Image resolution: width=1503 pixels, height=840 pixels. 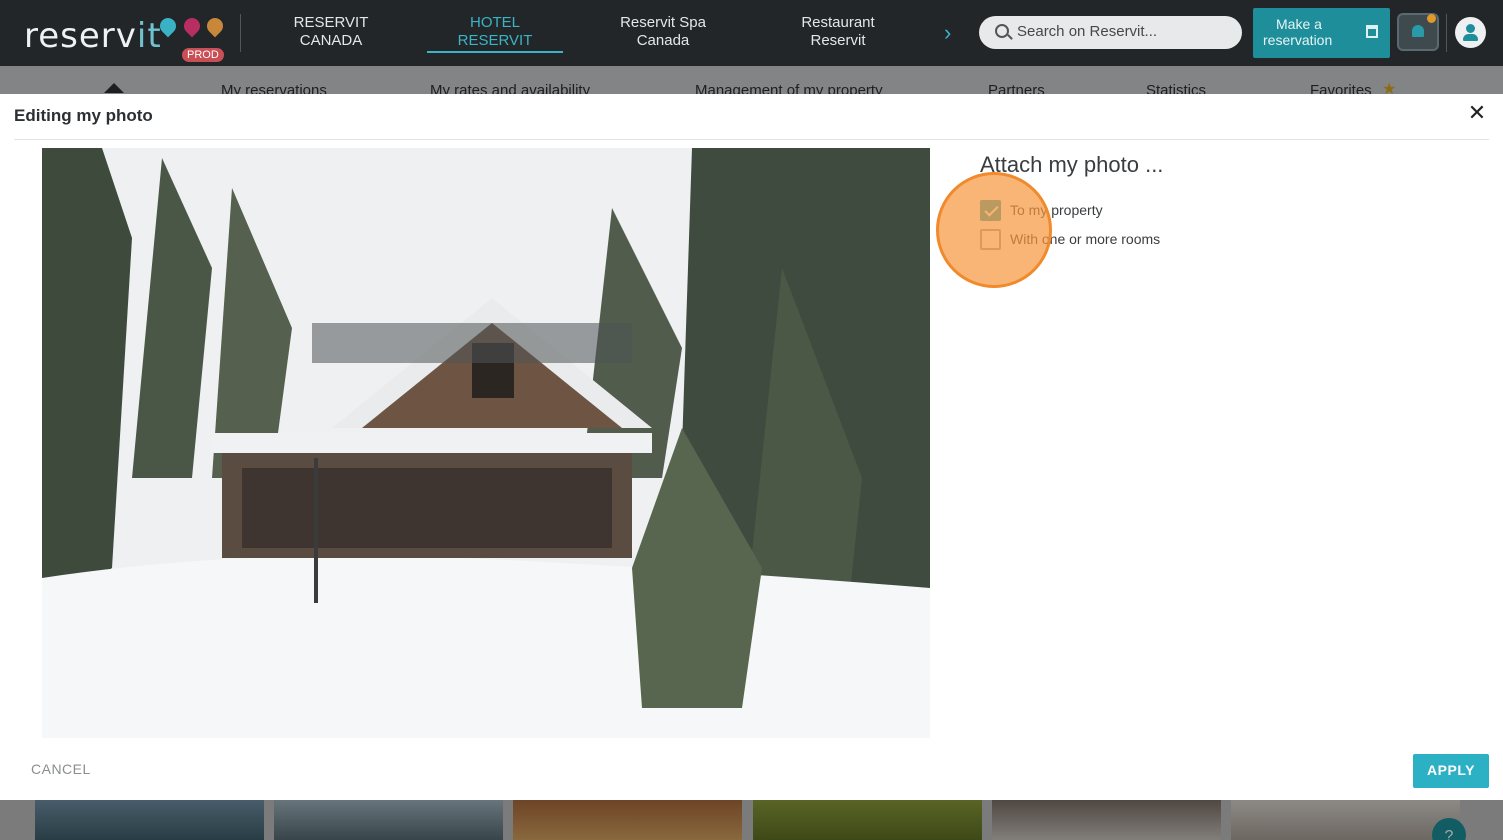 What do you see at coordinates (838, 22) in the screenshot?
I see `tab-label: Restaurant` at bounding box center [838, 22].